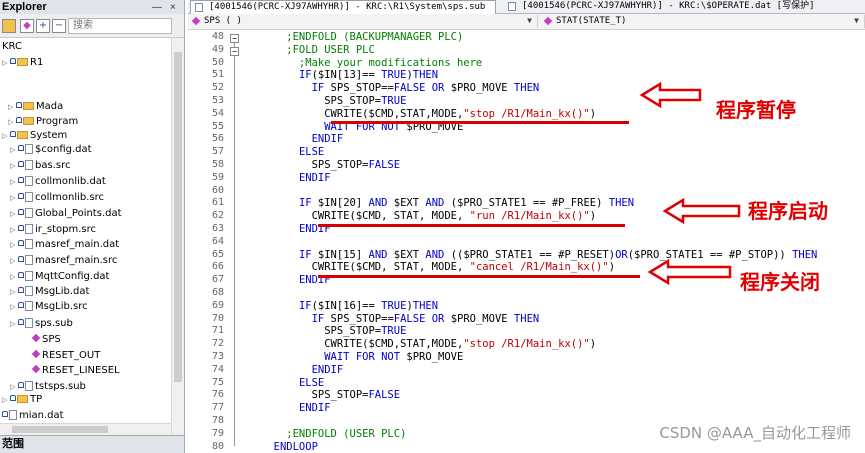 The height and width of the screenshot is (453, 865). Describe the element at coordinates (217, 228) in the screenshot. I see `line-number: 63` at that location.